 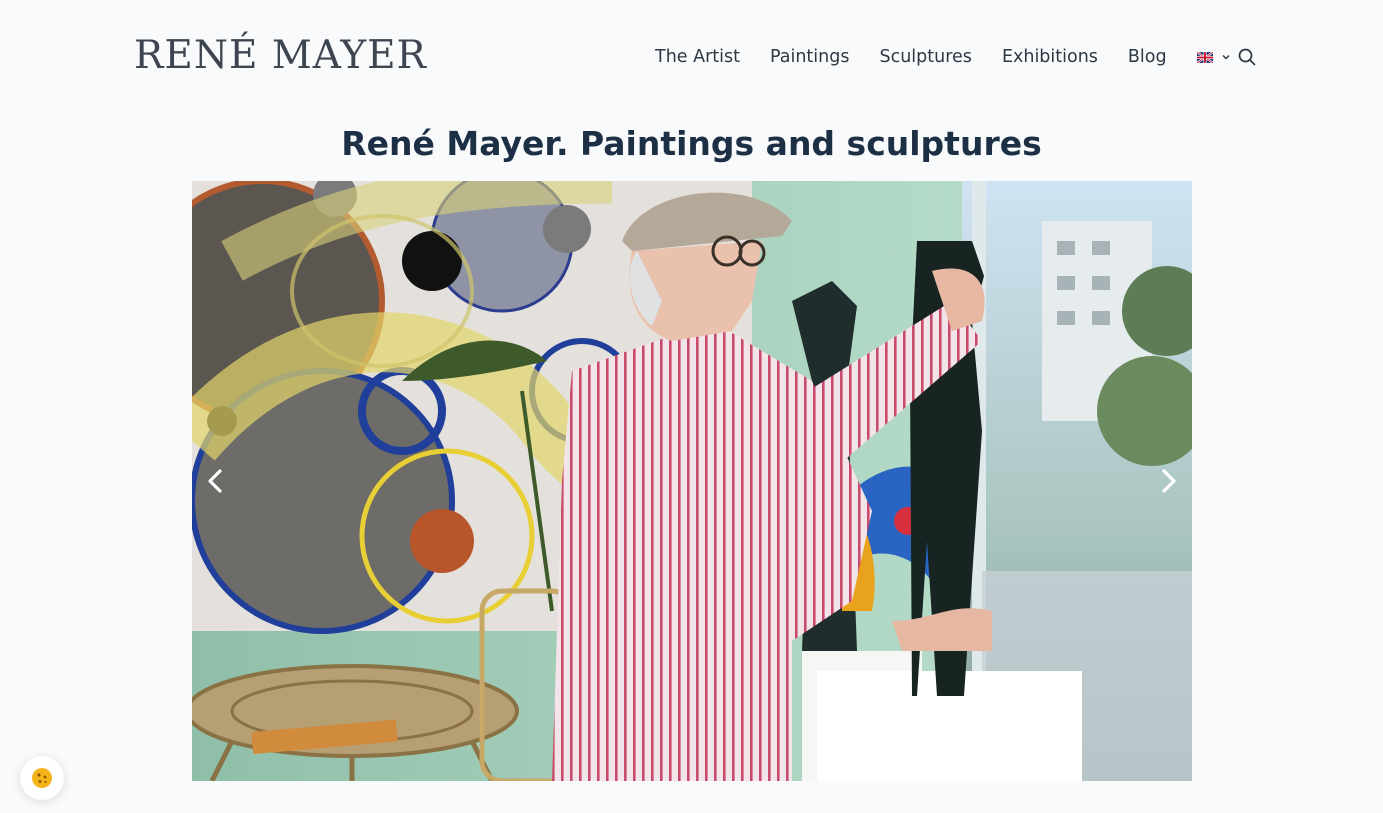 What do you see at coordinates (216, 481) in the screenshot?
I see `chevron-left-icon` at bounding box center [216, 481].